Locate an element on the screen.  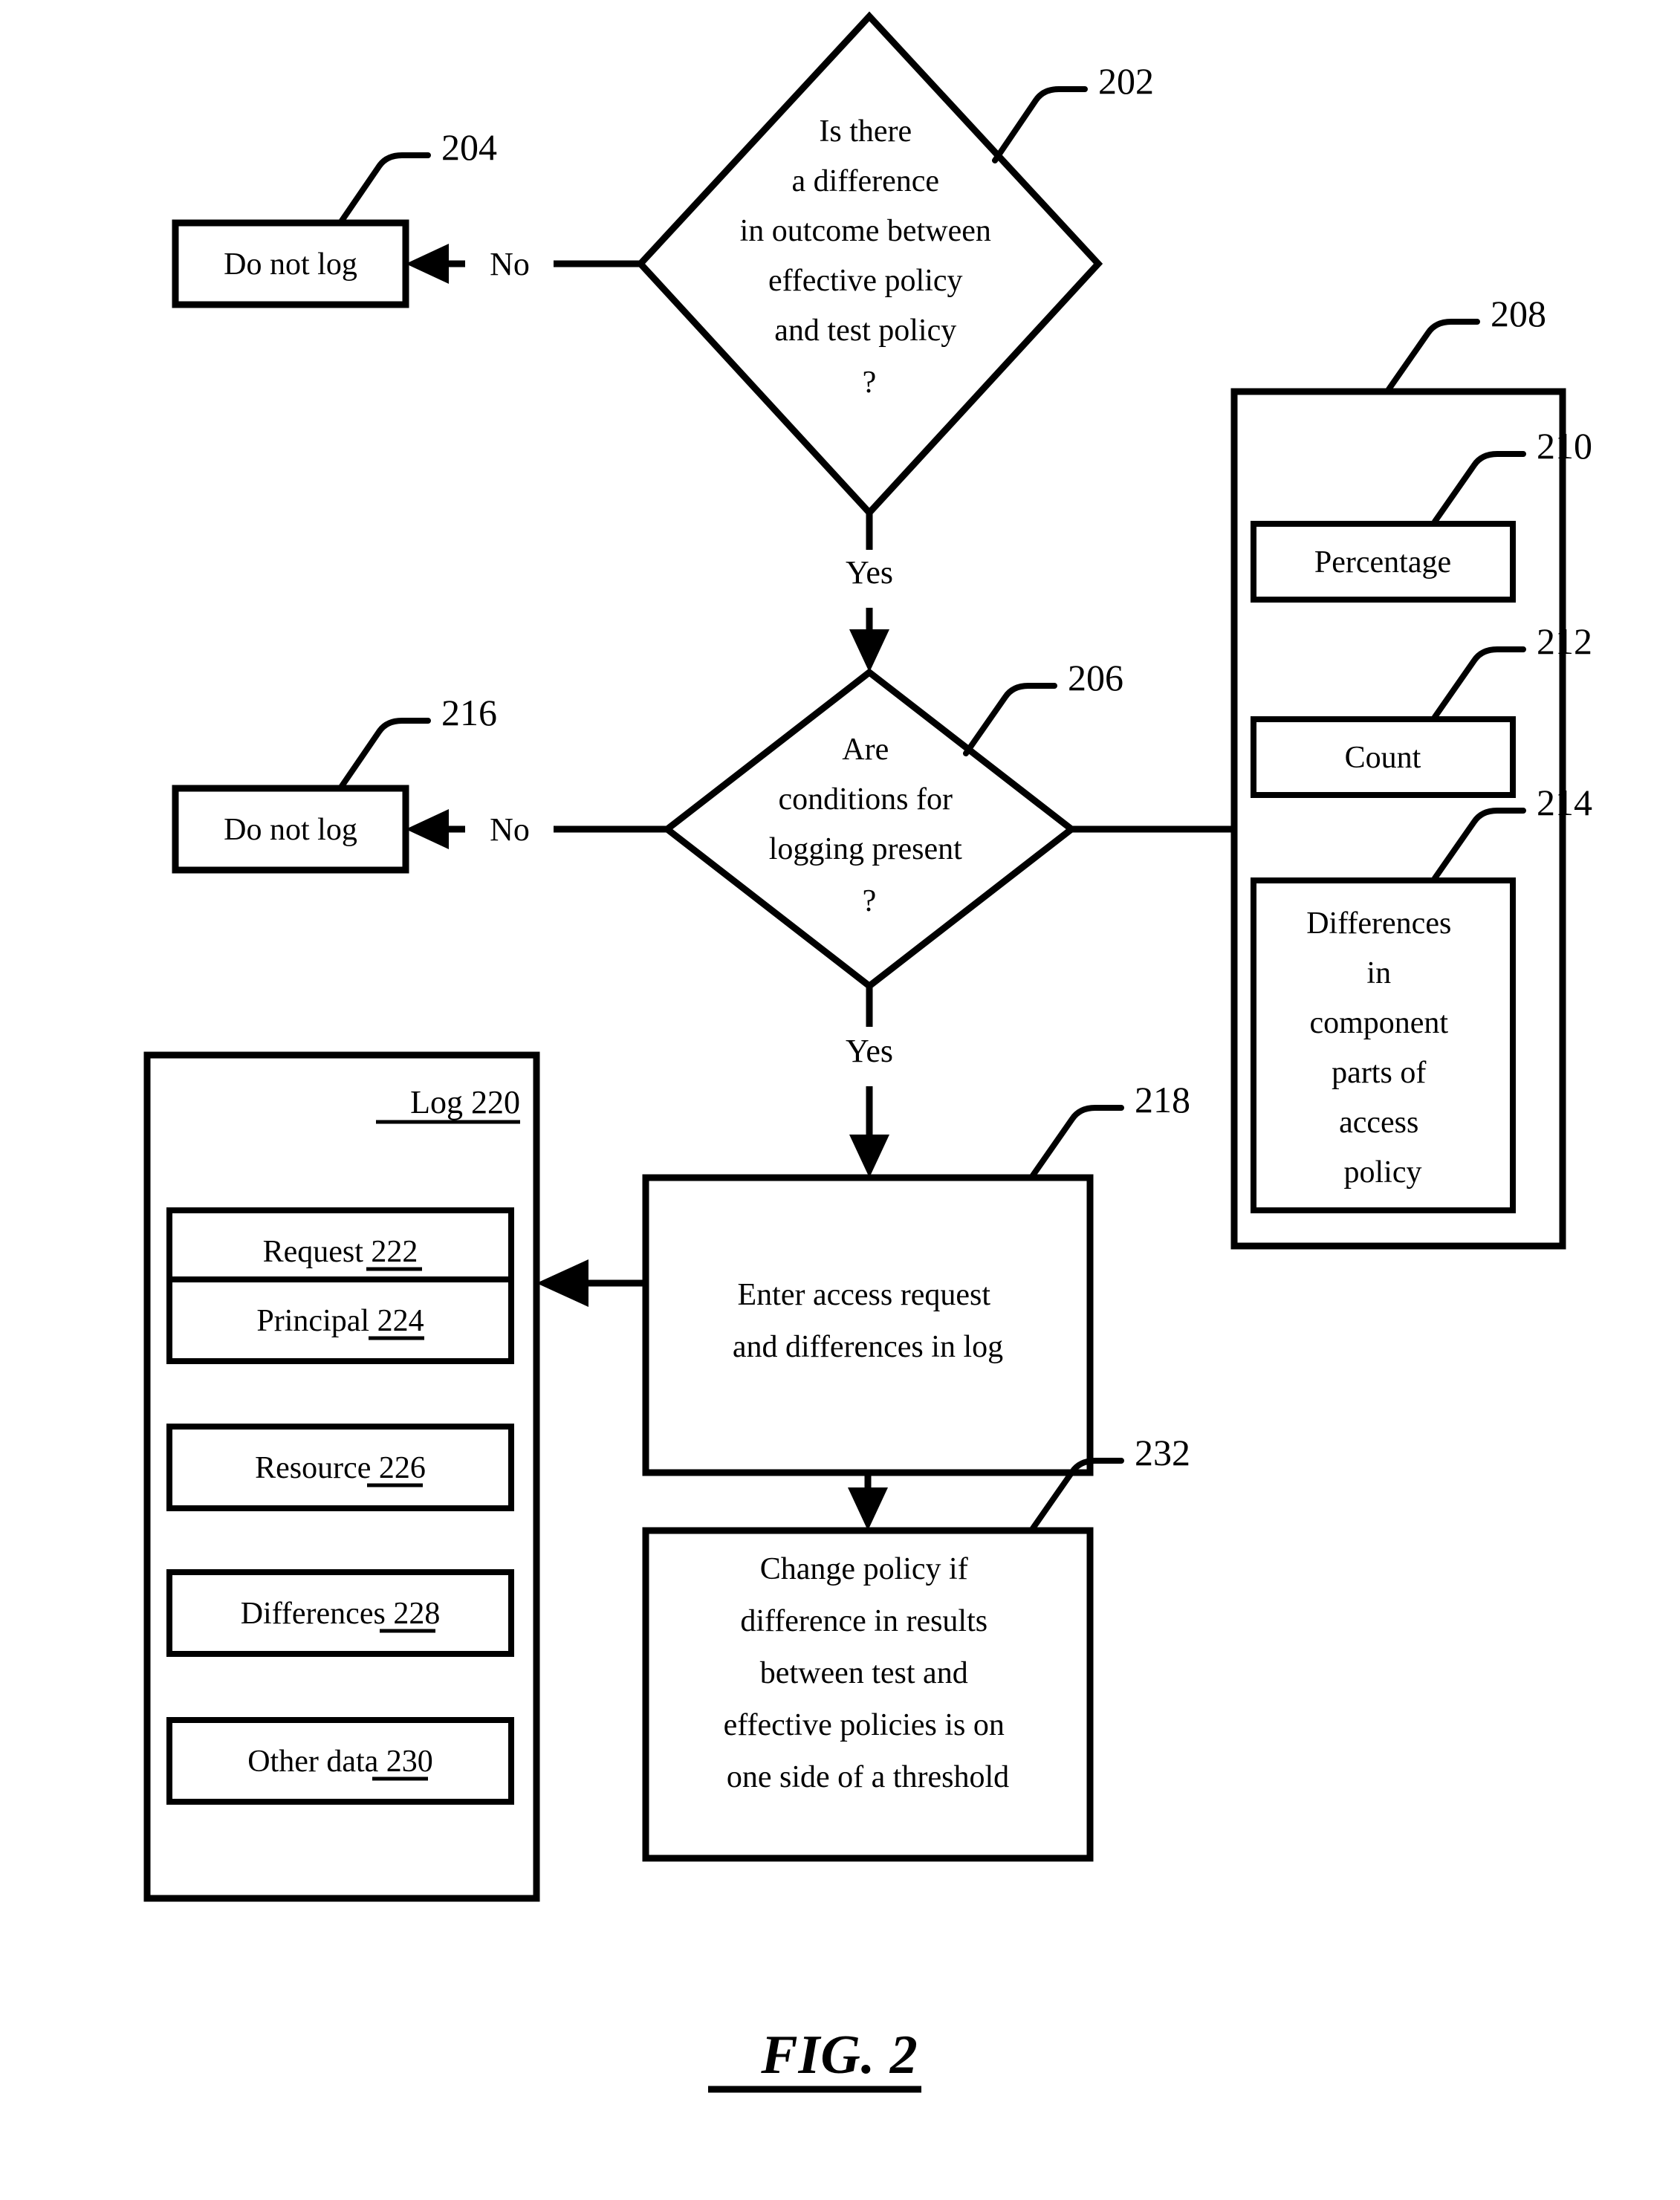
box-232-line-0: Change policy if is located at coordinates (864, 1569).